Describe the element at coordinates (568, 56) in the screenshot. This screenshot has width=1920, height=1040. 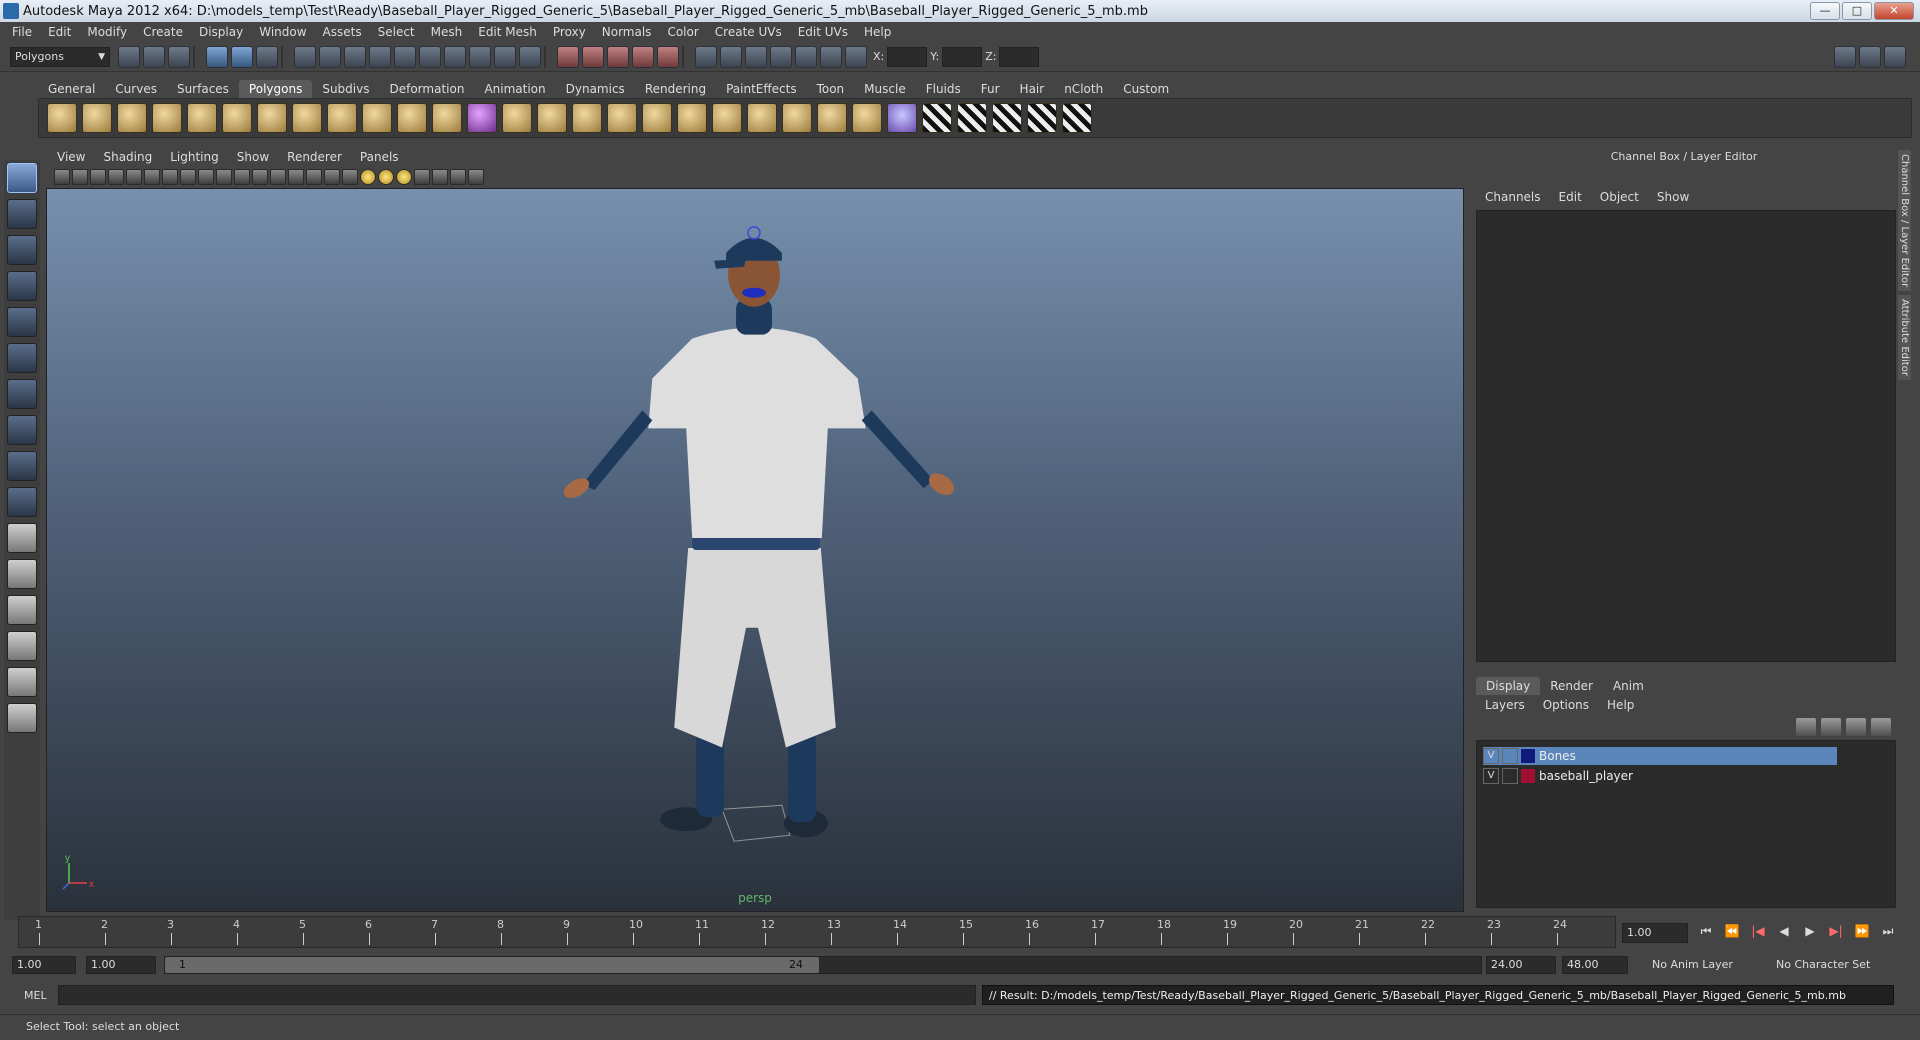
I see `snap-grid-icon` at that location.